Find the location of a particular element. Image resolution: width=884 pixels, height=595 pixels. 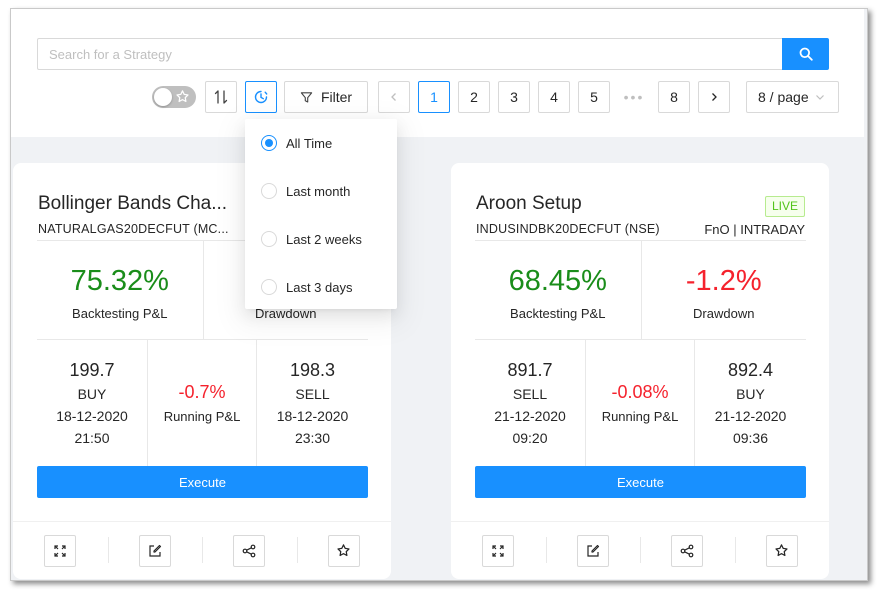

time-option-last-2-weeks: Last 2 weeks is located at coordinates (311, 239).